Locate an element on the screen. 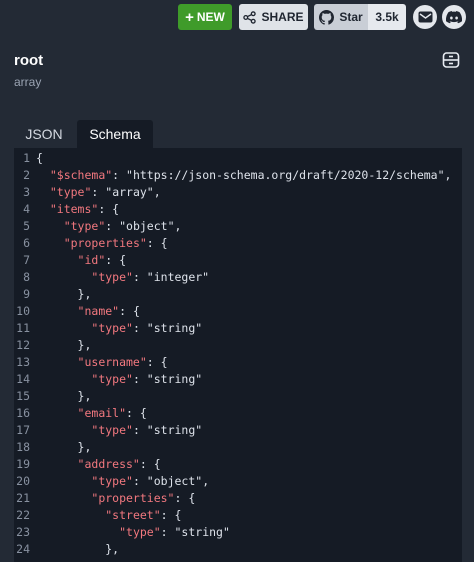 The height and width of the screenshot is (562, 474). json-key: "items" is located at coordinates (74, 209).